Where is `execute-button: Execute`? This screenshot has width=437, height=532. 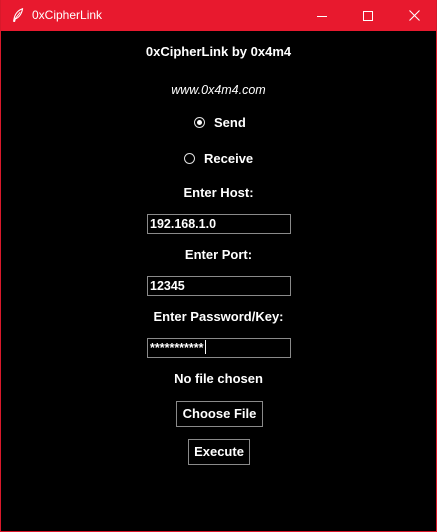
execute-button: Execute is located at coordinates (219, 452).